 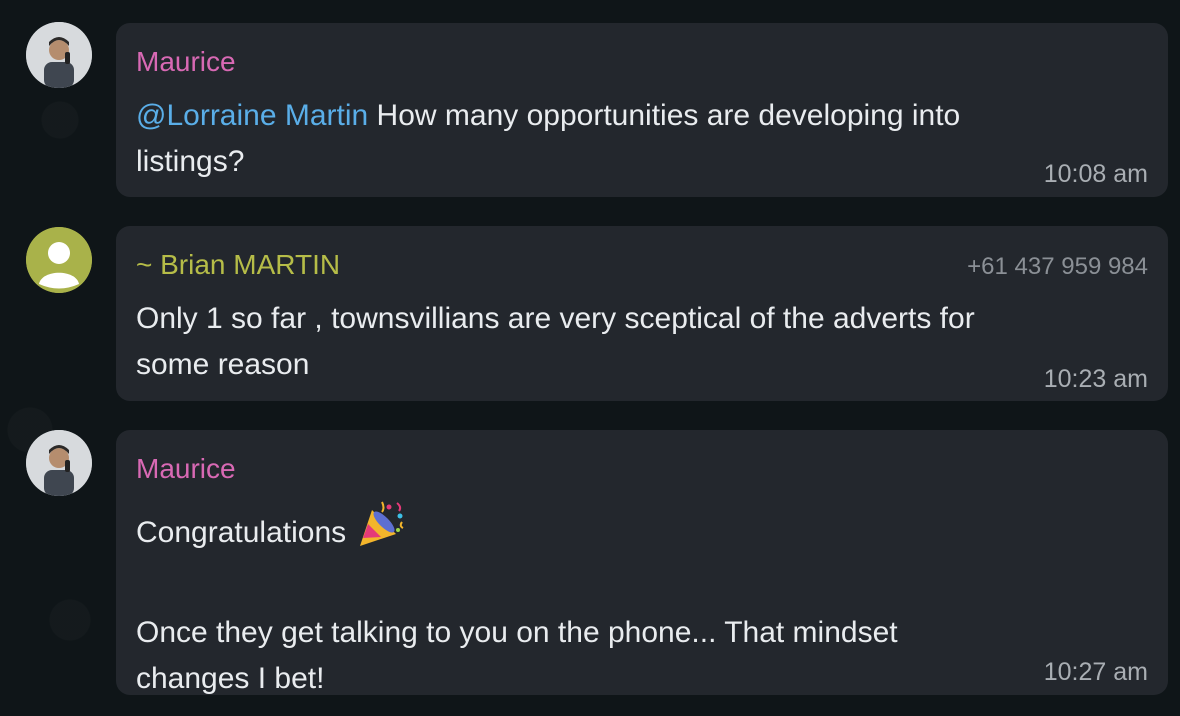 I want to click on party-popper-emoji-icon, so click(x=380, y=532).